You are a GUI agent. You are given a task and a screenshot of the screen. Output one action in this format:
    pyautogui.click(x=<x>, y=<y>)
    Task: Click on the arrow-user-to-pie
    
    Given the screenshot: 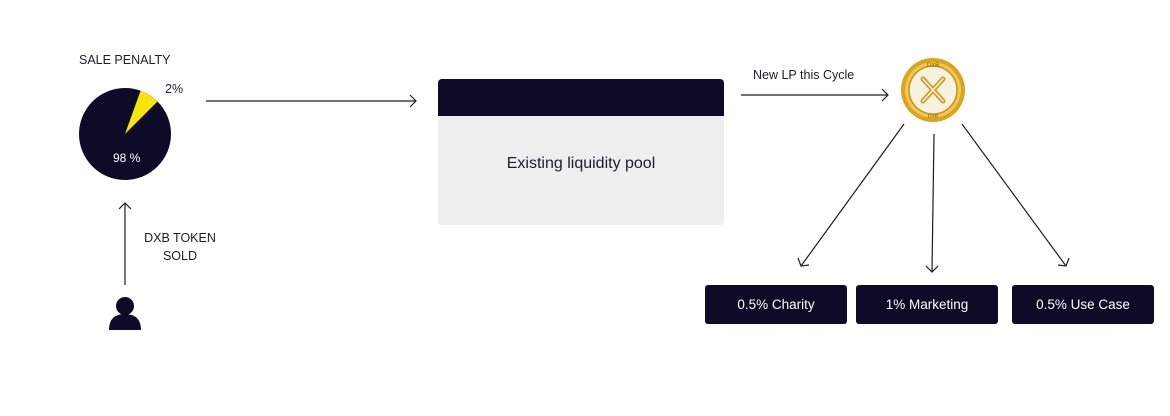 What is the action you would take?
    pyautogui.click(x=125, y=243)
    